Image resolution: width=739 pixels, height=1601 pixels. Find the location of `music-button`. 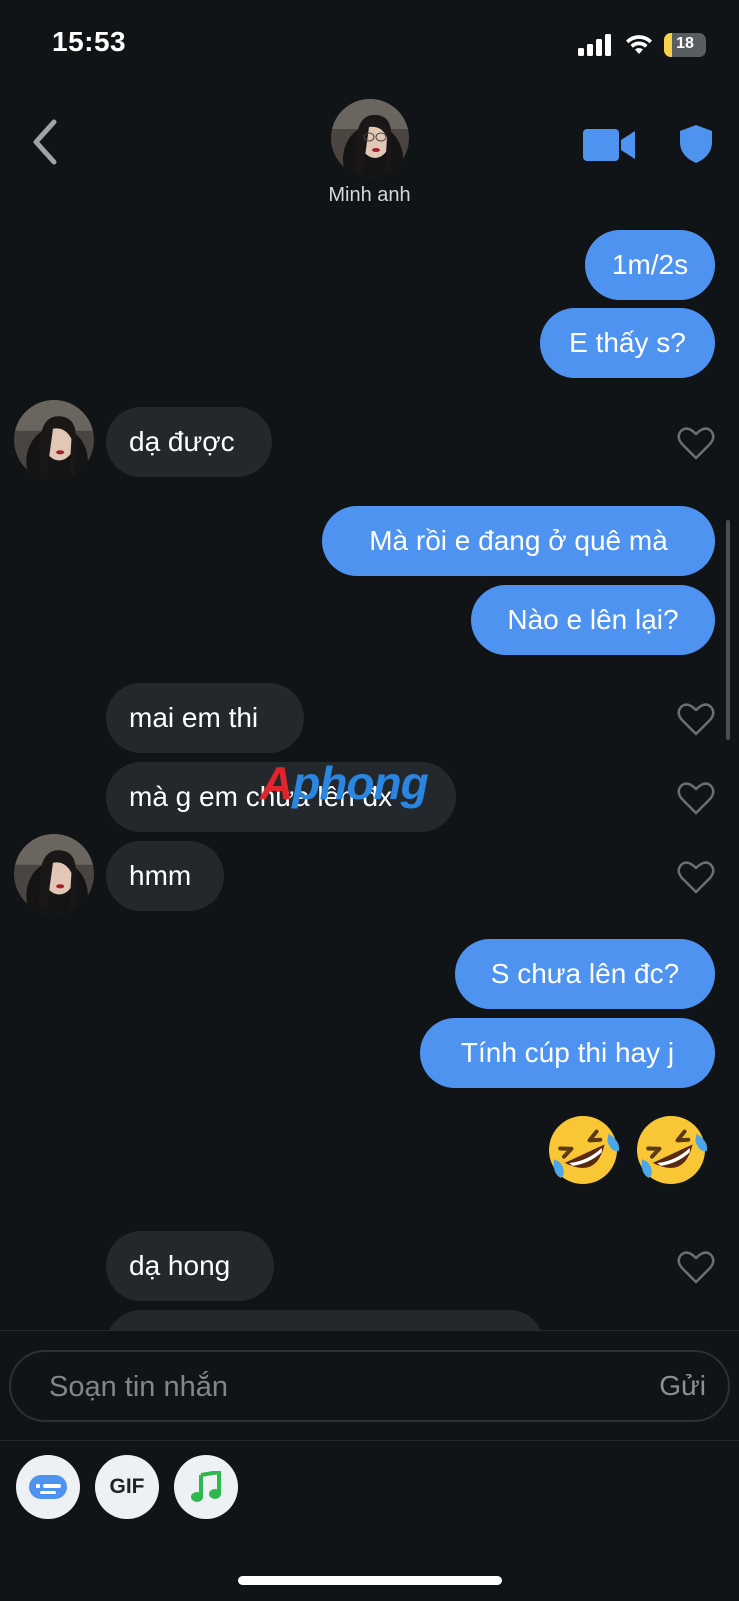

music-button is located at coordinates (206, 1487).